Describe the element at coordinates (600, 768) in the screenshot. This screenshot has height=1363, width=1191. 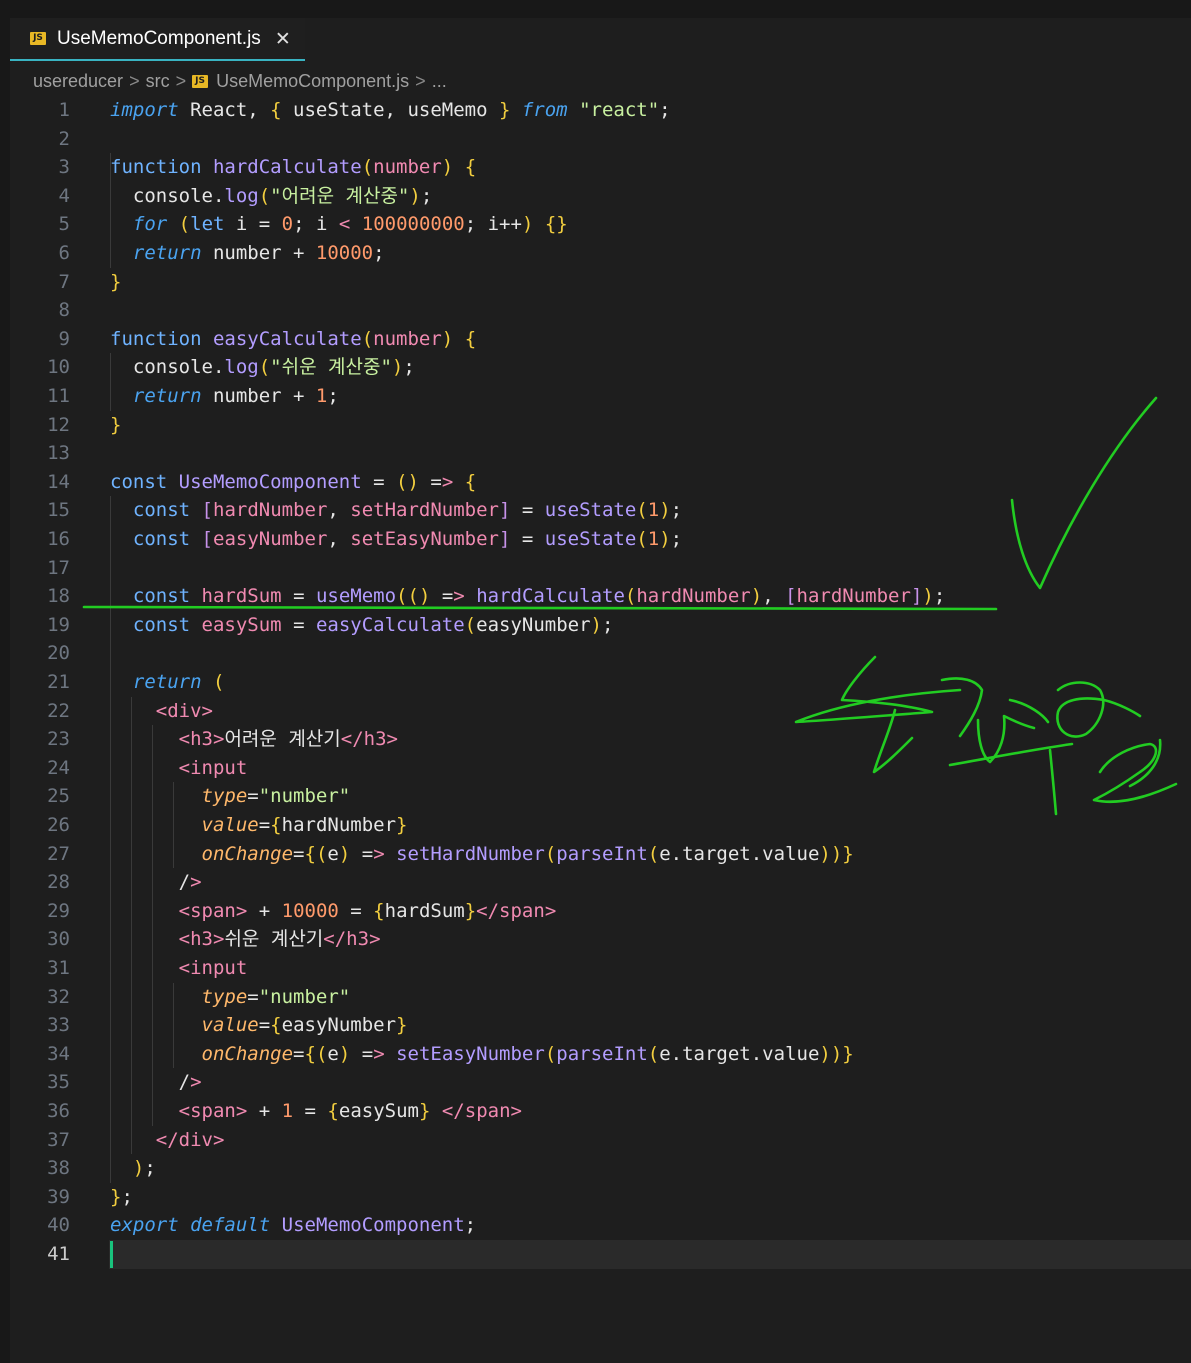
I see `code-line: 24 <input` at that location.